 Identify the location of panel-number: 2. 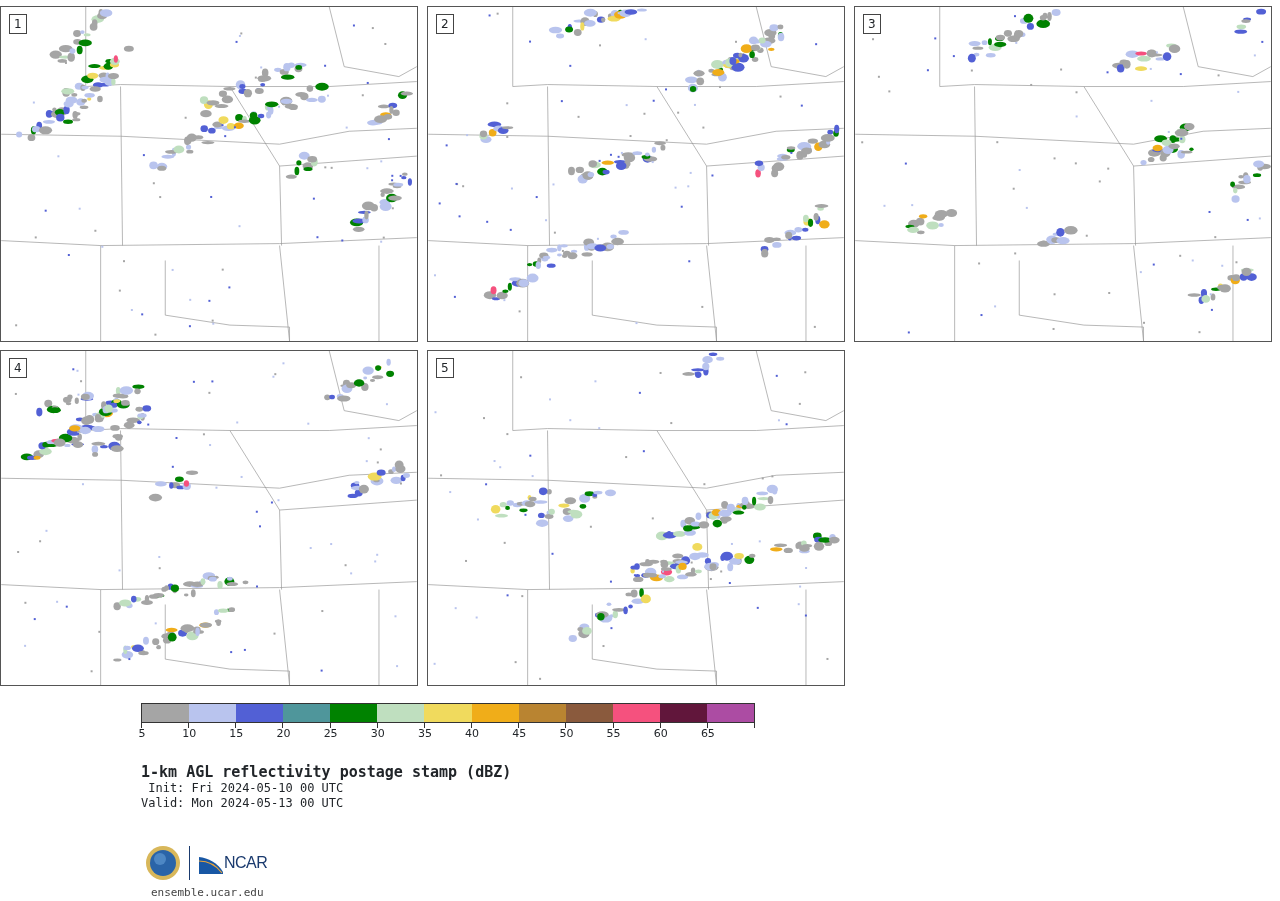
(445, 24).